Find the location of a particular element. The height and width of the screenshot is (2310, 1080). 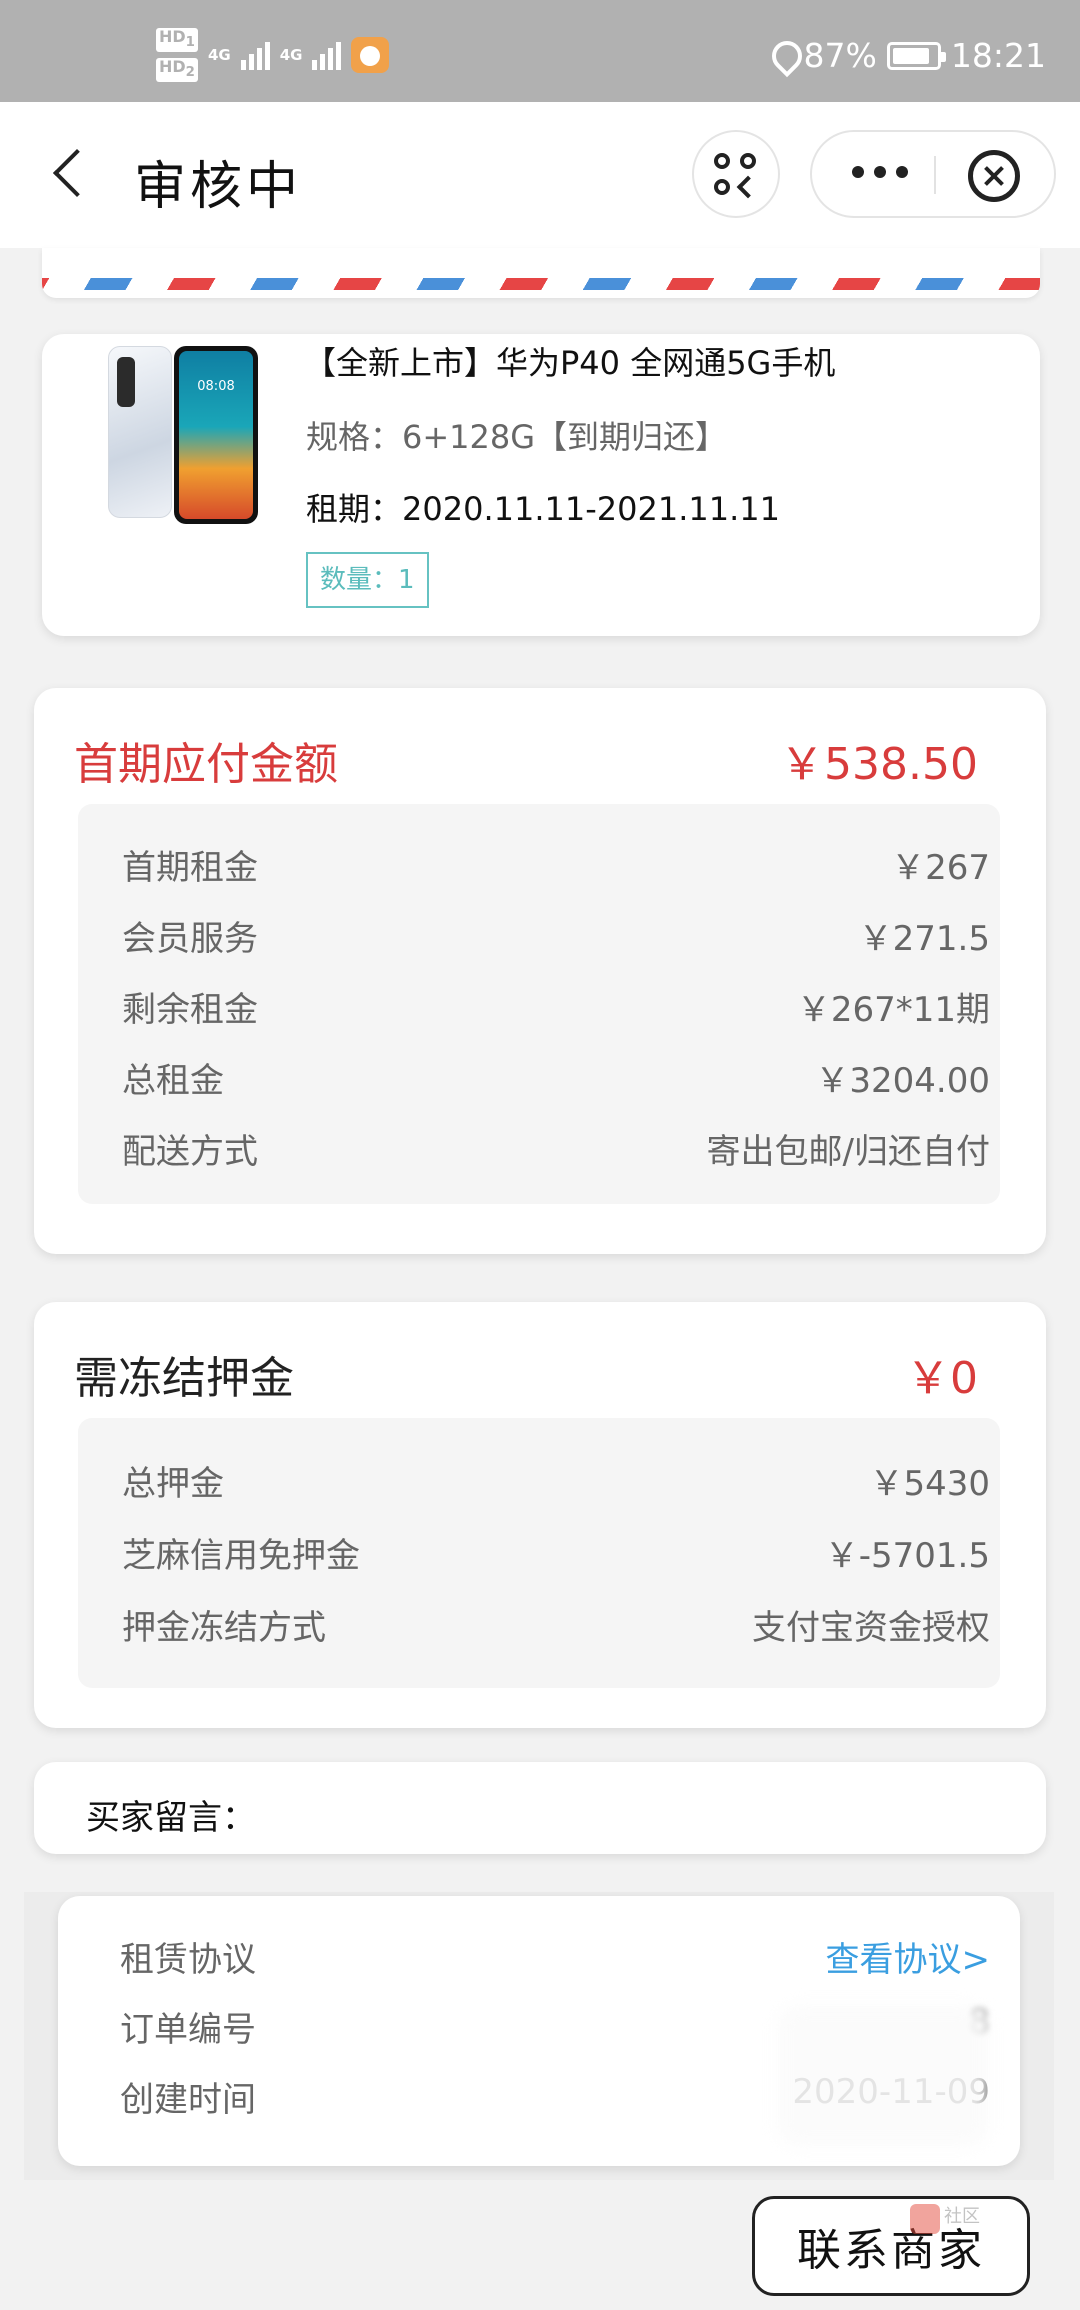

view-agreement-link: 查看协议> is located at coordinates (908, 1967).